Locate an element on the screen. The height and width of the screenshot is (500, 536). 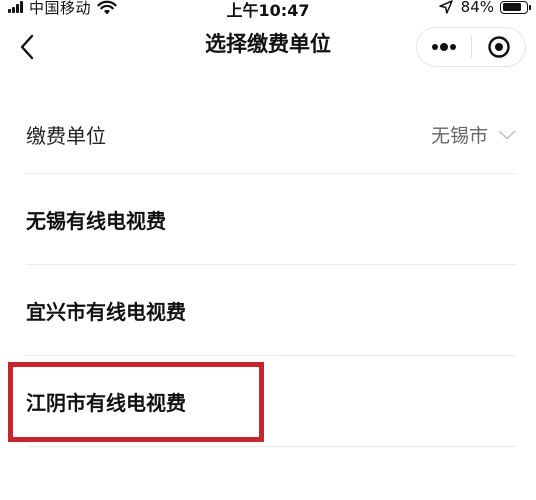
nav-bar: 选择缴费单位 is located at coordinates (268, 47).